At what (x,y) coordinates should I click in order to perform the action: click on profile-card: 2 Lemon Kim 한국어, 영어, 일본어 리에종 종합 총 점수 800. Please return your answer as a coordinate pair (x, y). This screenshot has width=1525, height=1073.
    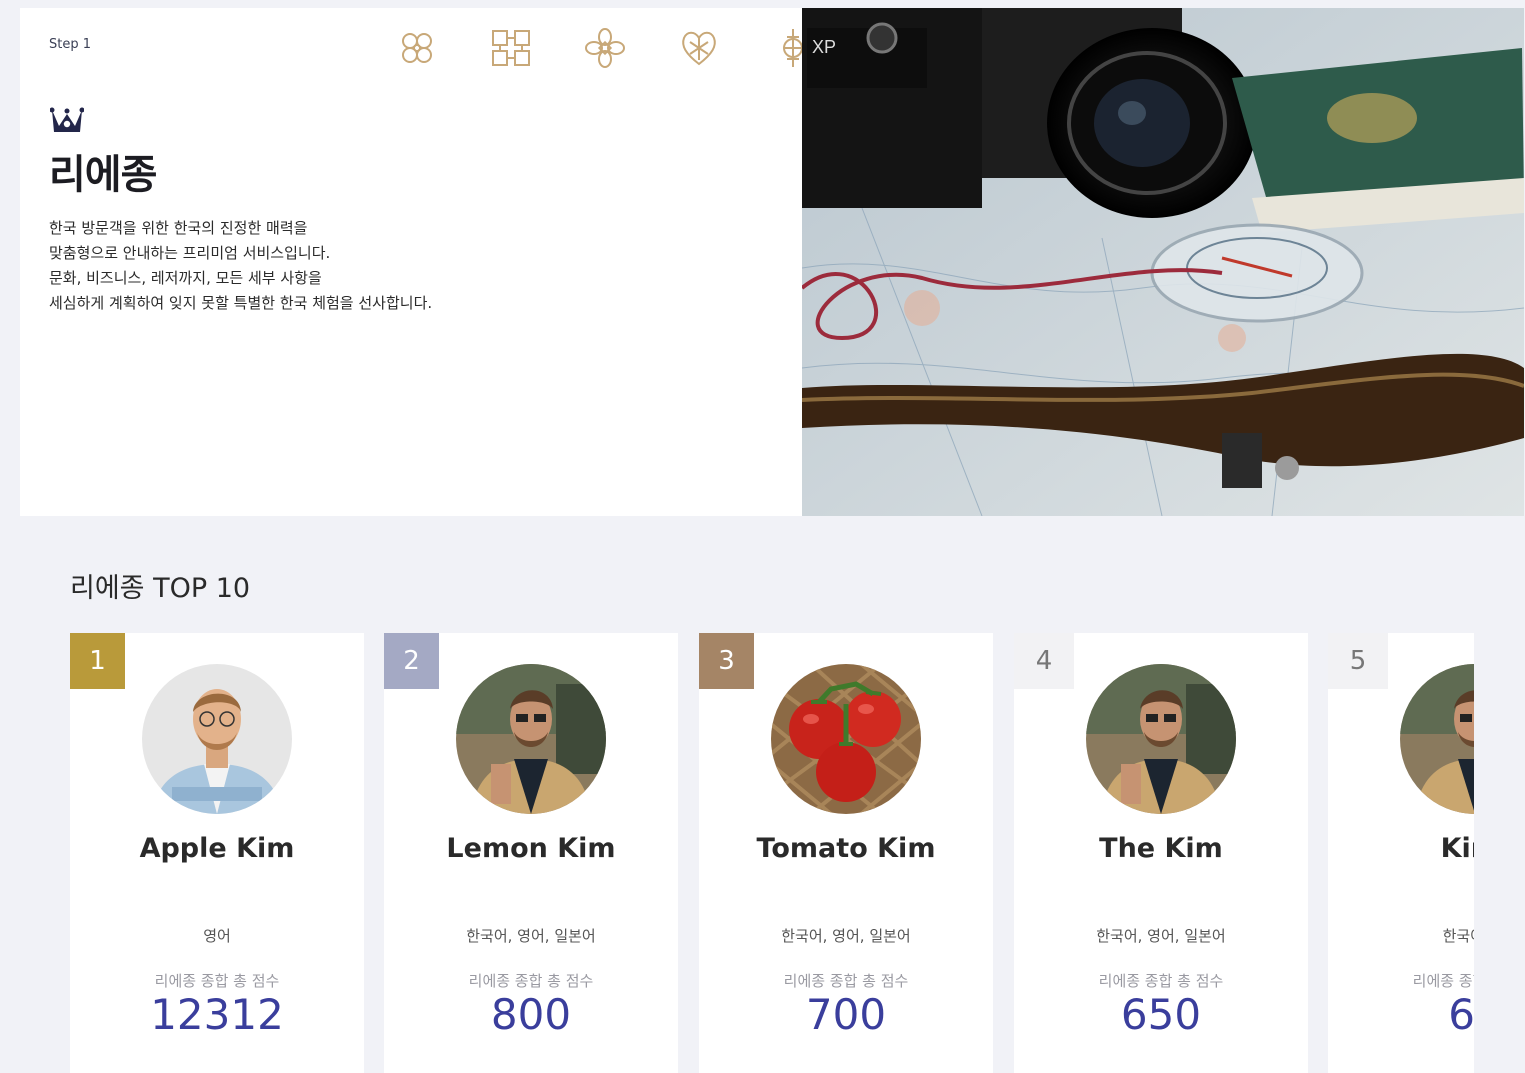
    Looking at the image, I should click on (531, 853).